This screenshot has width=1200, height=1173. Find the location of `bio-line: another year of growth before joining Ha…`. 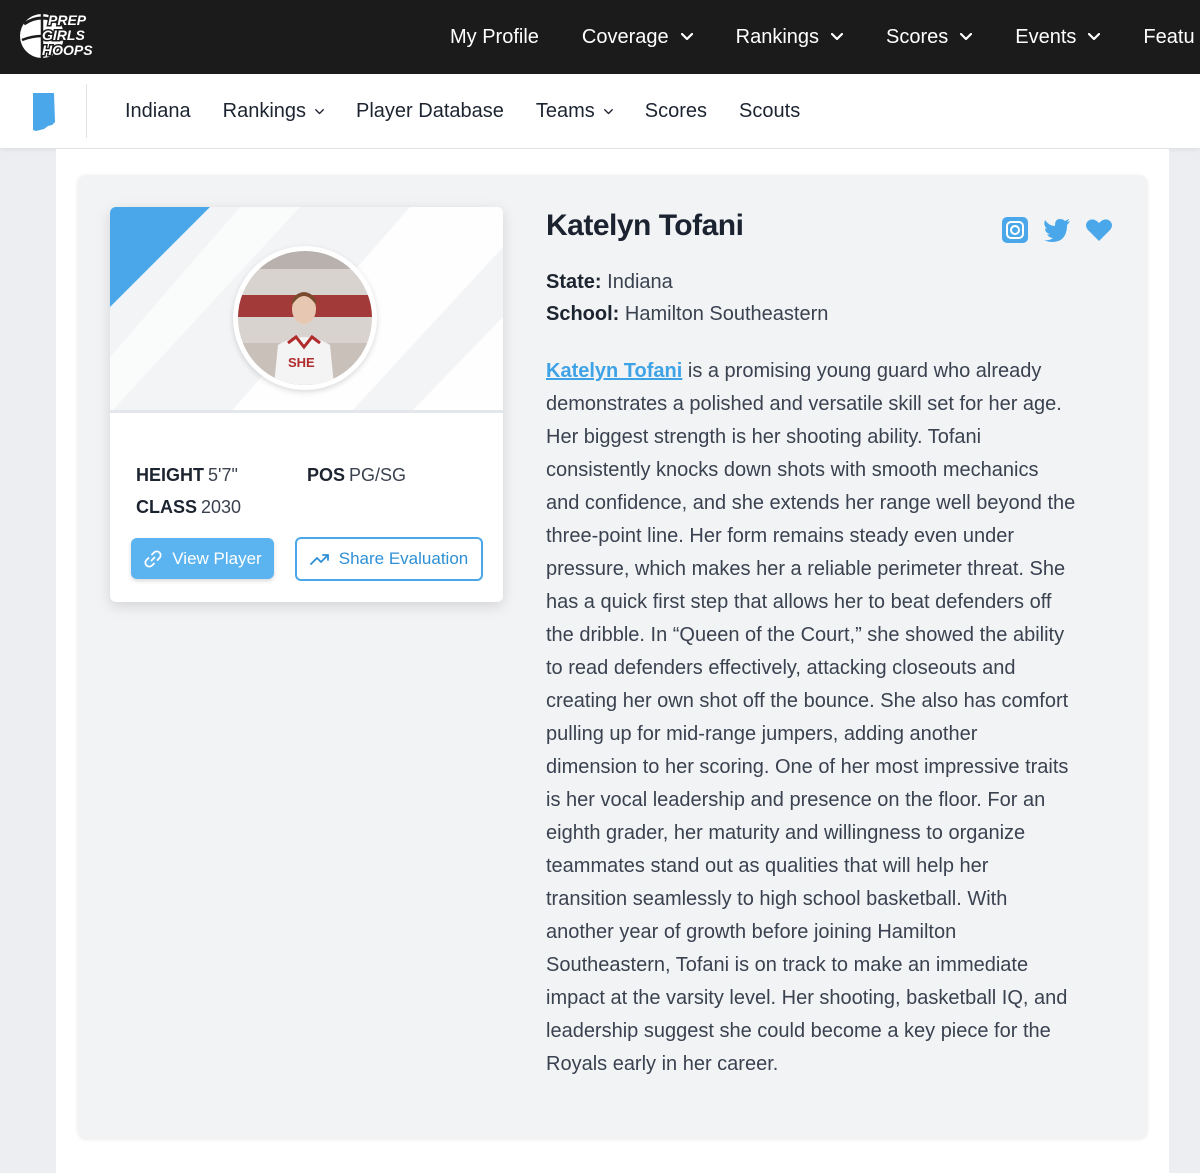

bio-line: another year of growth before joining Ha… is located at coordinates (751, 932).